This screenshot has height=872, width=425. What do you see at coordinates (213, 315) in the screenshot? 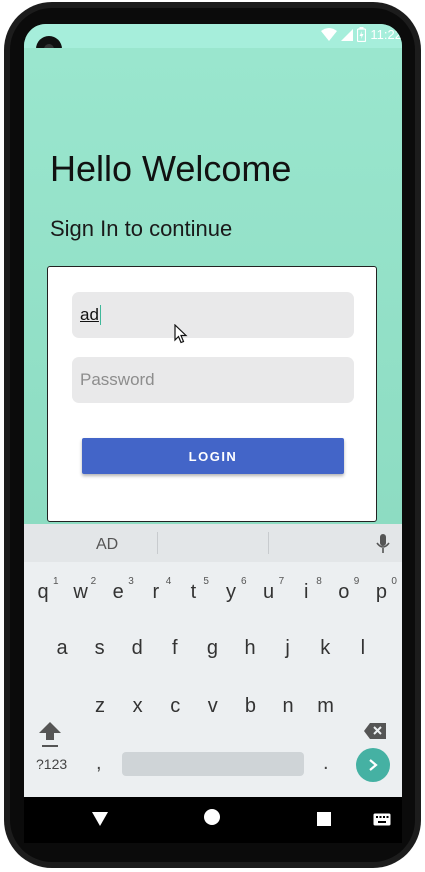
I see `username-input: ad` at bounding box center [213, 315].